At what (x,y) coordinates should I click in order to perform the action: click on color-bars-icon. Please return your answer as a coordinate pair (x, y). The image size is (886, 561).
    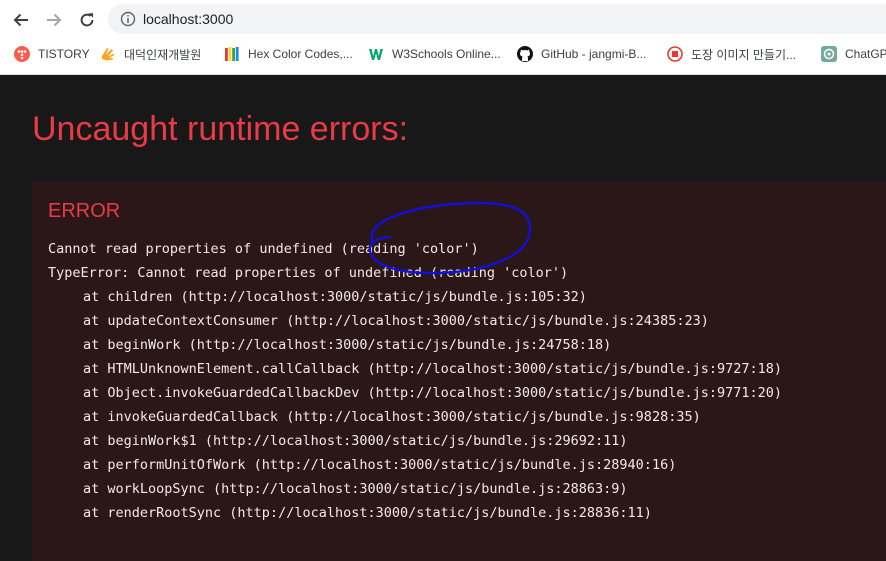
    Looking at the image, I should click on (232, 54).